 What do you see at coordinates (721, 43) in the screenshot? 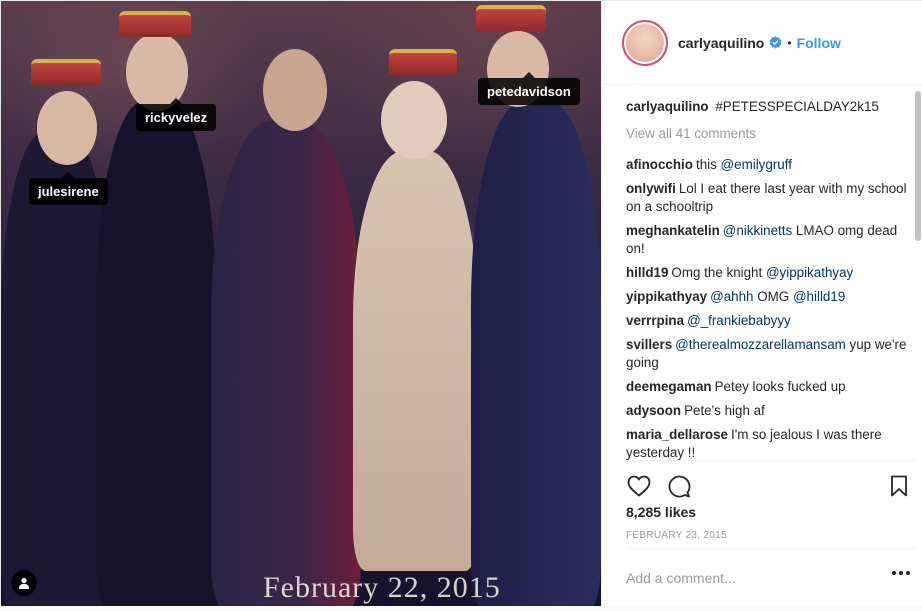
I see `header-username: carlyaquilino` at bounding box center [721, 43].